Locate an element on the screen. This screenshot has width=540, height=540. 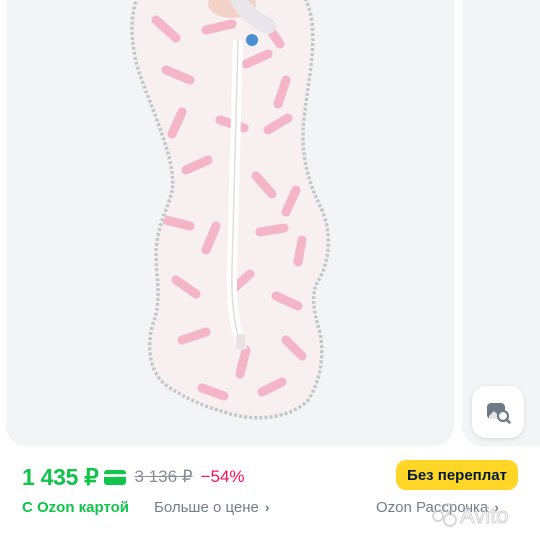
no-overpay-badge: Без переплат is located at coordinates (457, 475).